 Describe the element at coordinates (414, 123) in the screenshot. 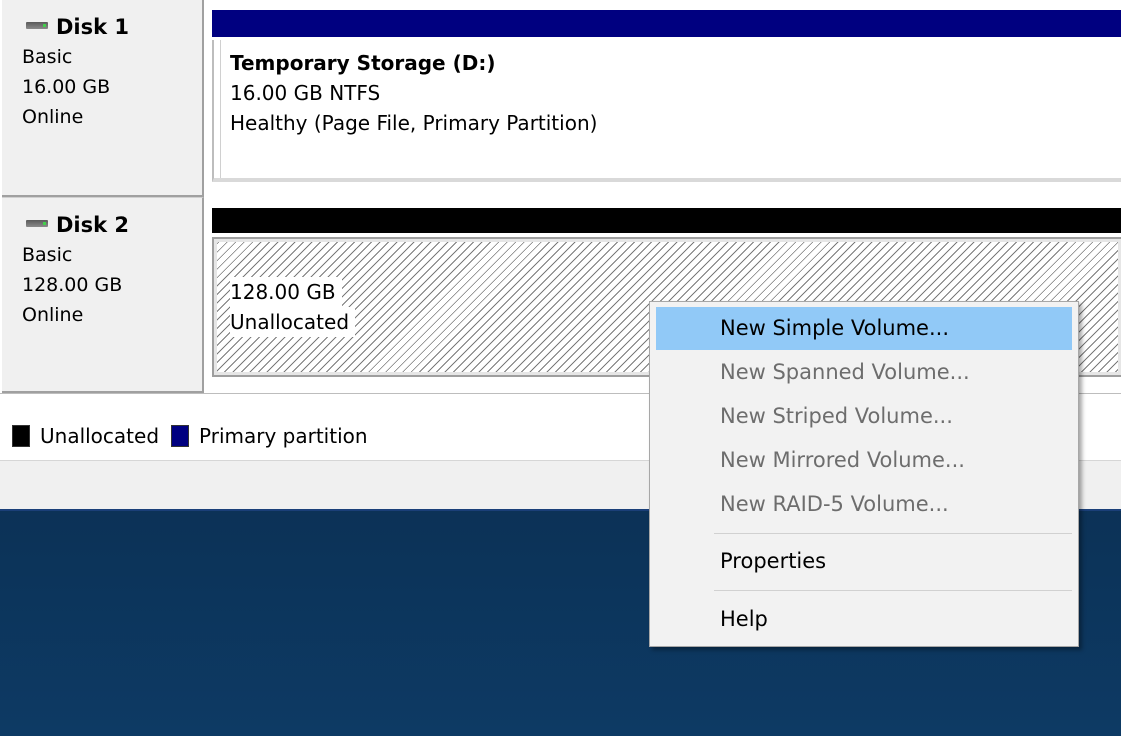

I see `volume-health: Healthy (Page File, Primary Partition)` at that location.